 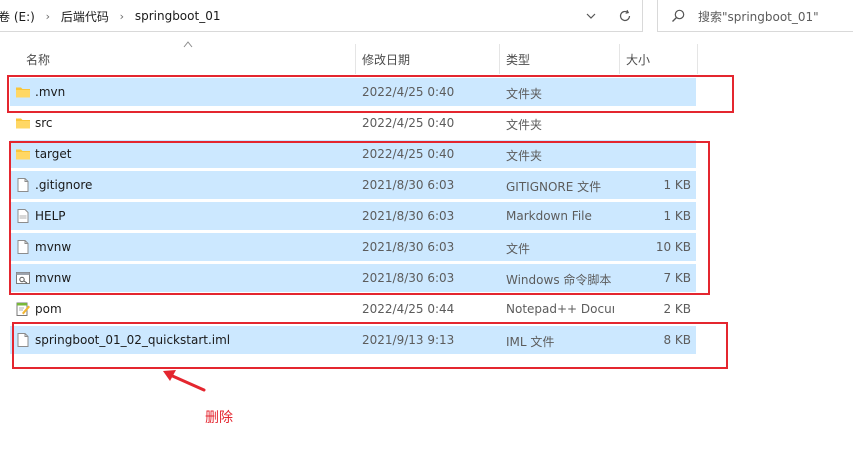 What do you see at coordinates (549, 216) in the screenshot?
I see `file-type: Markdown File` at bounding box center [549, 216].